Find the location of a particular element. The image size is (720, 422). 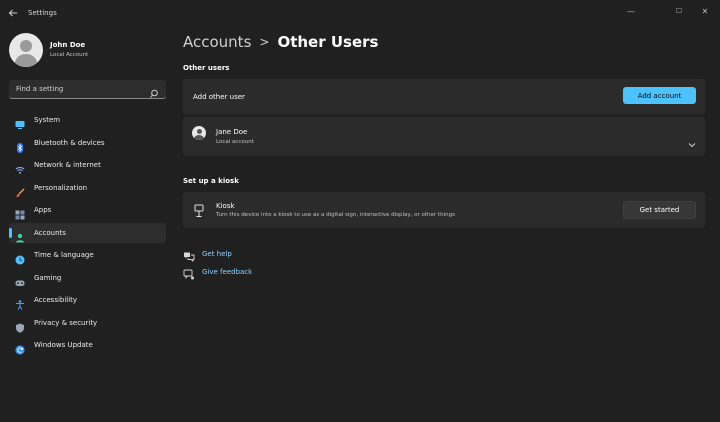

user-name: Jane Doe is located at coordinates (232, 132).